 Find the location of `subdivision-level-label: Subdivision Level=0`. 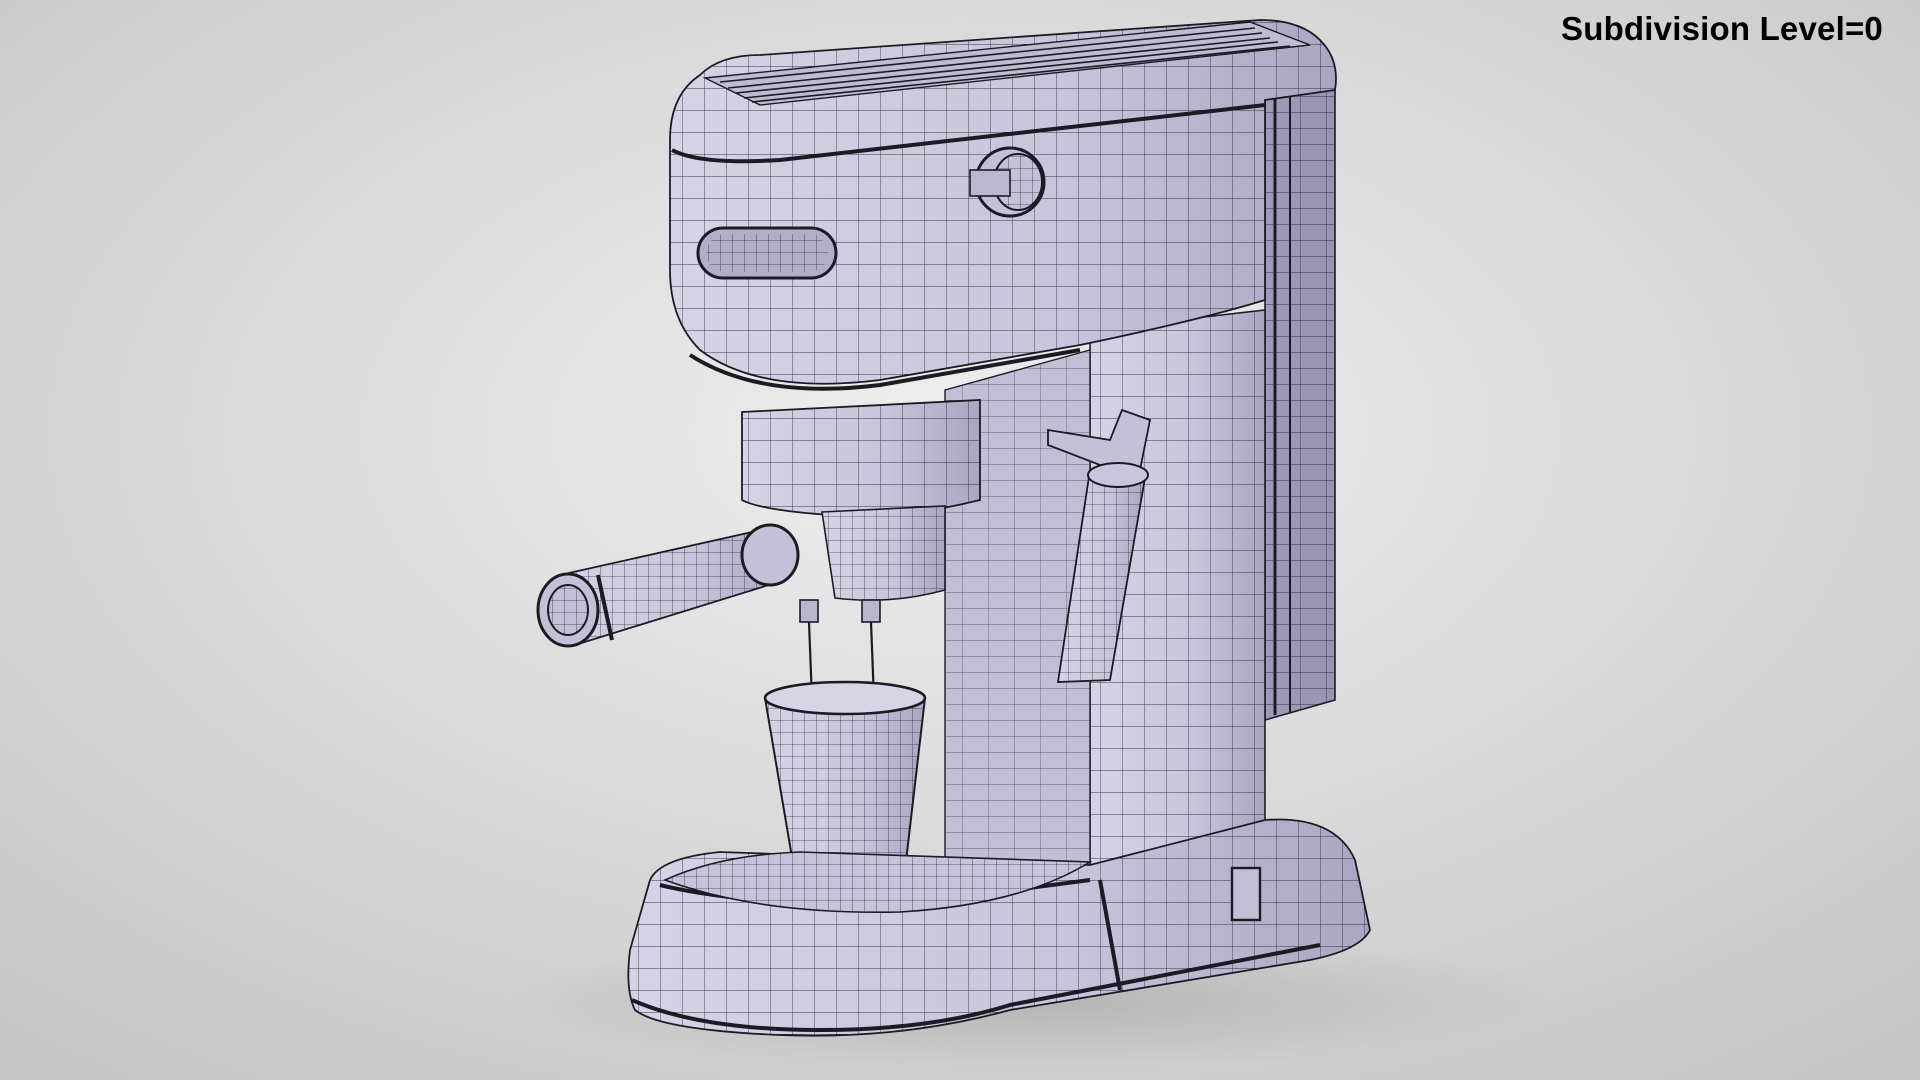

subdivision-level-label: Subdivision Level=0 is located at coordinates (1722, 28).